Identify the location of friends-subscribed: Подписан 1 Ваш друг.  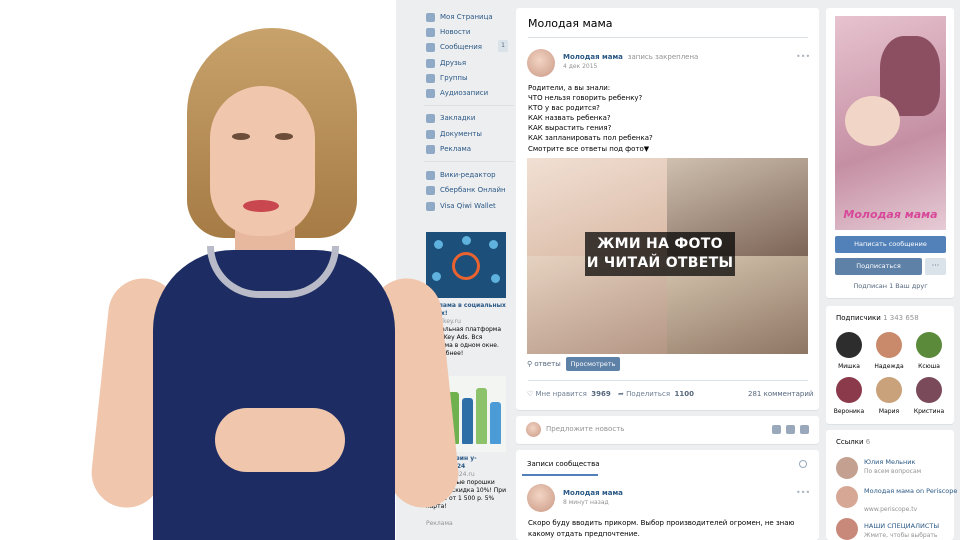
(890, 286).